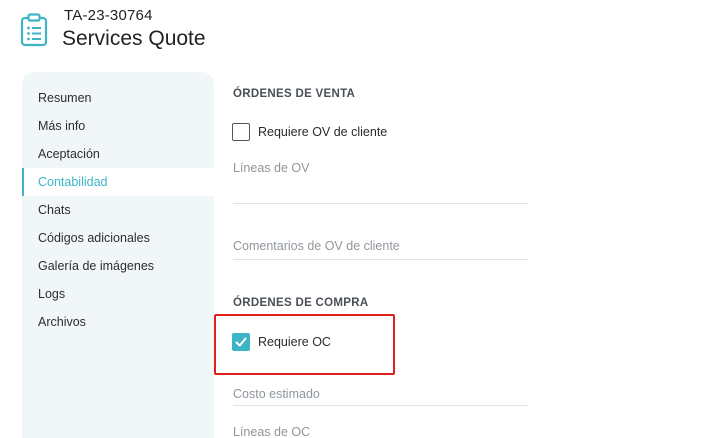 This screenshot has height=438, width=711. What do you see at coordinates (118, 266) in the screenshot?
I see `sidebar-item-galeria-imagenes: Galería de imágenes` at bounding box center [118, 266].